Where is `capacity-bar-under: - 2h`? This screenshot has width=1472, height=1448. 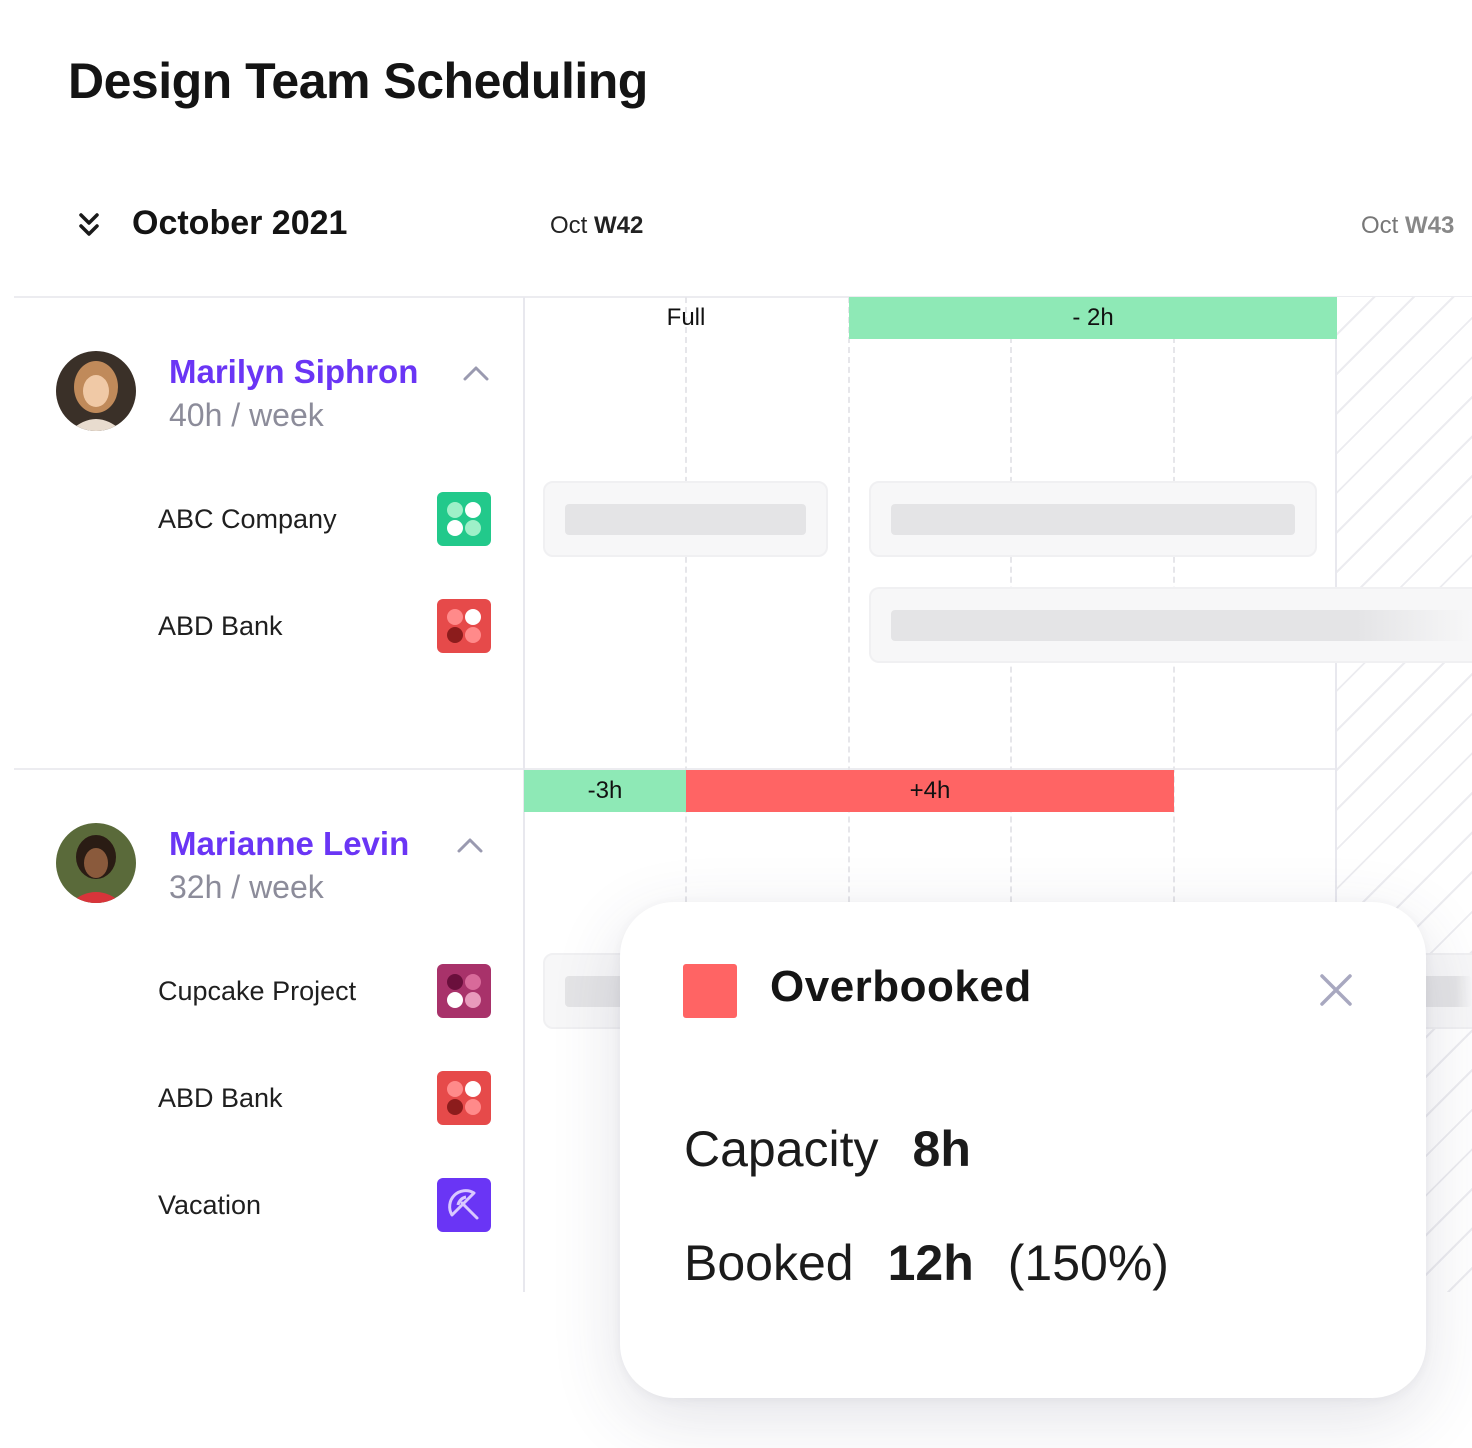
capacity-bar-under: - 2h is located at coordinates (1093, 318).